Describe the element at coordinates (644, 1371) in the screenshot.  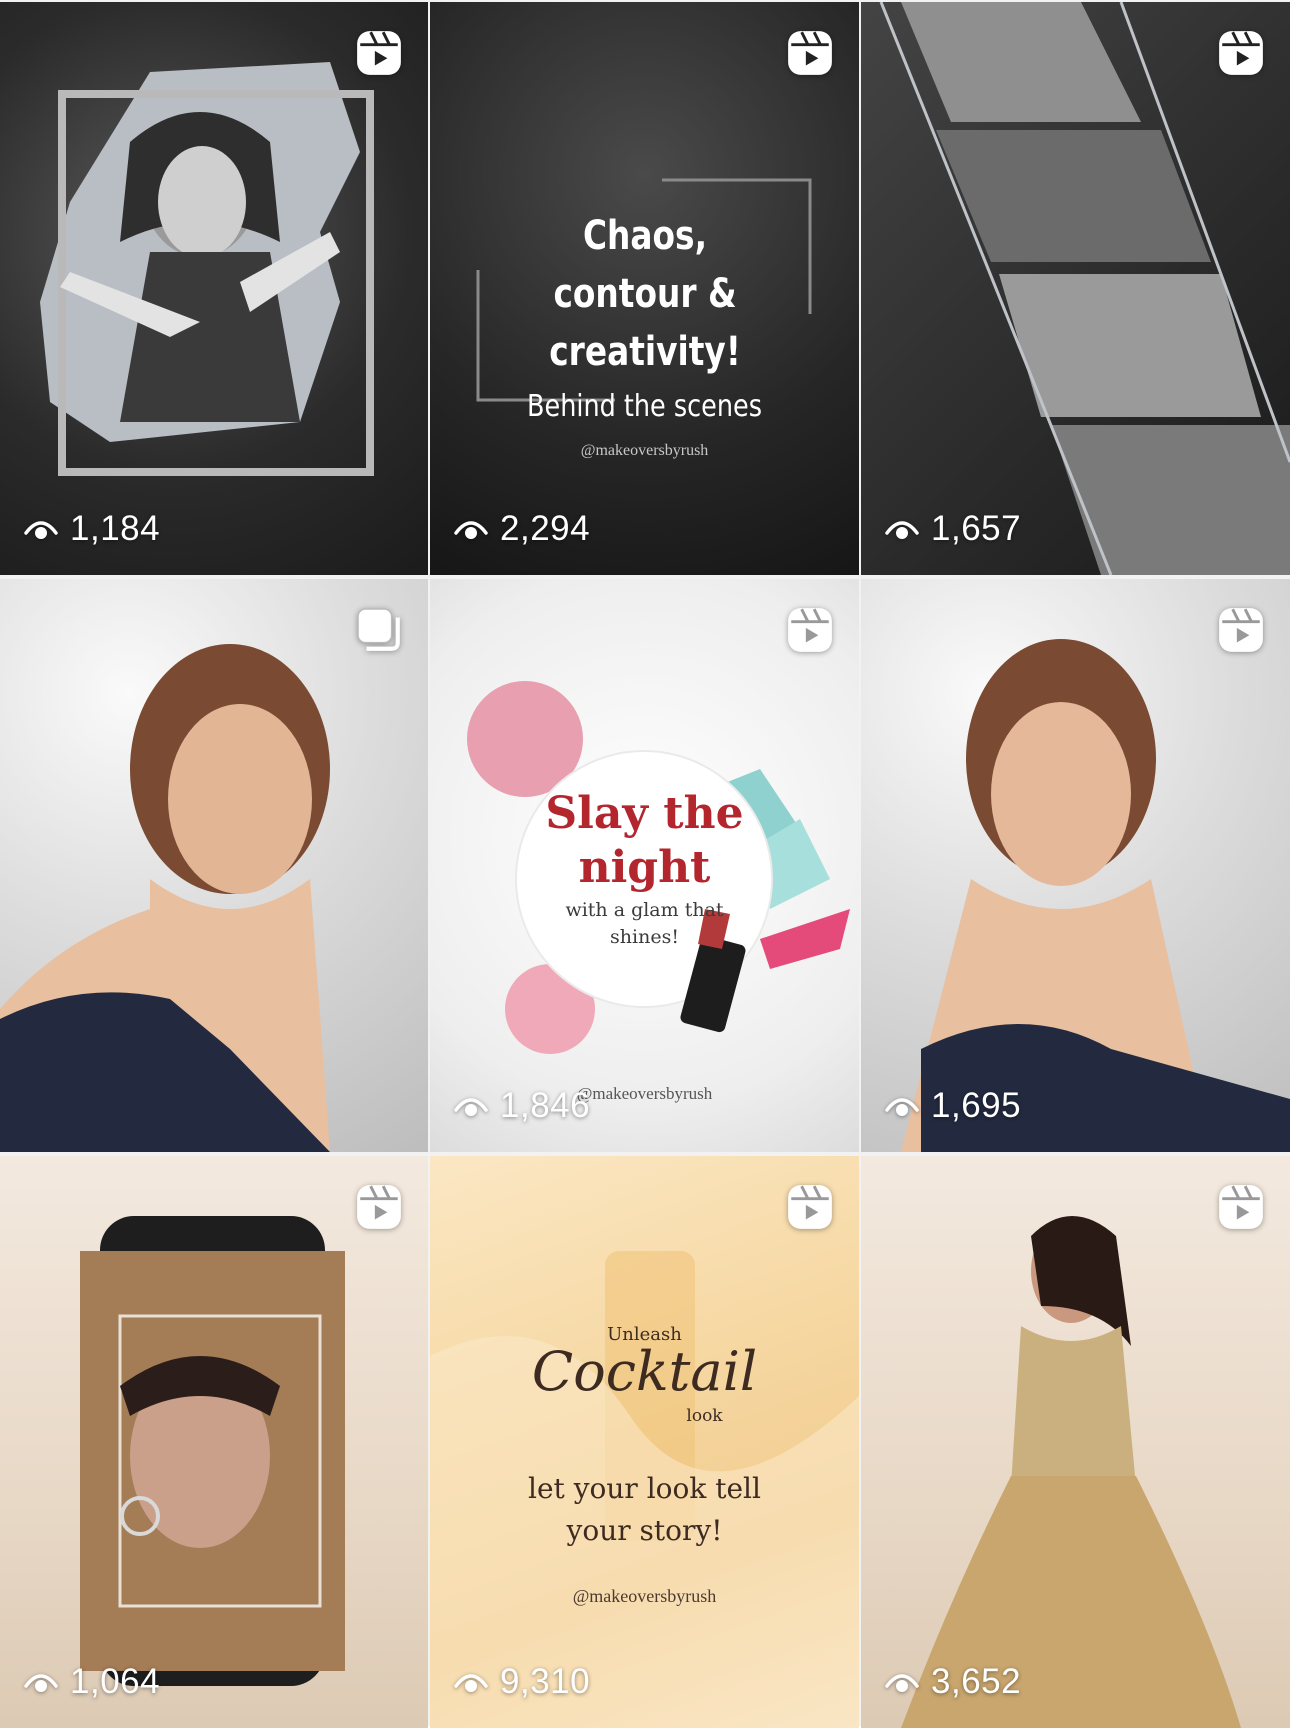
I see `post-headline: Cocktail` at that location.